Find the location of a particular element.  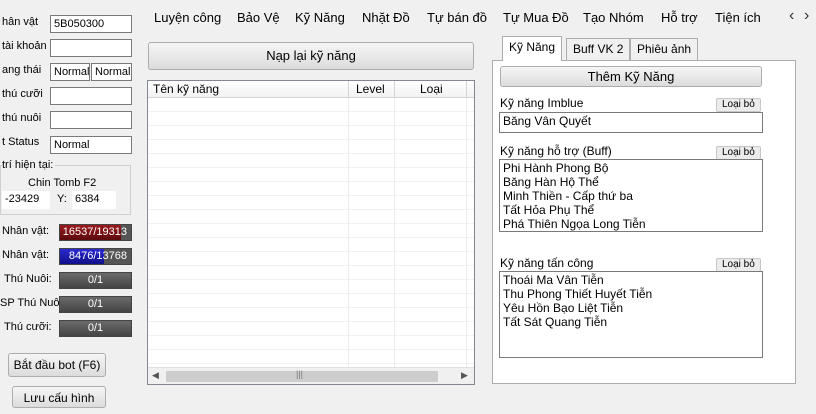

horizontal-scrollbar: ◀ ||| ▶ is located at coordinates (311, 375).